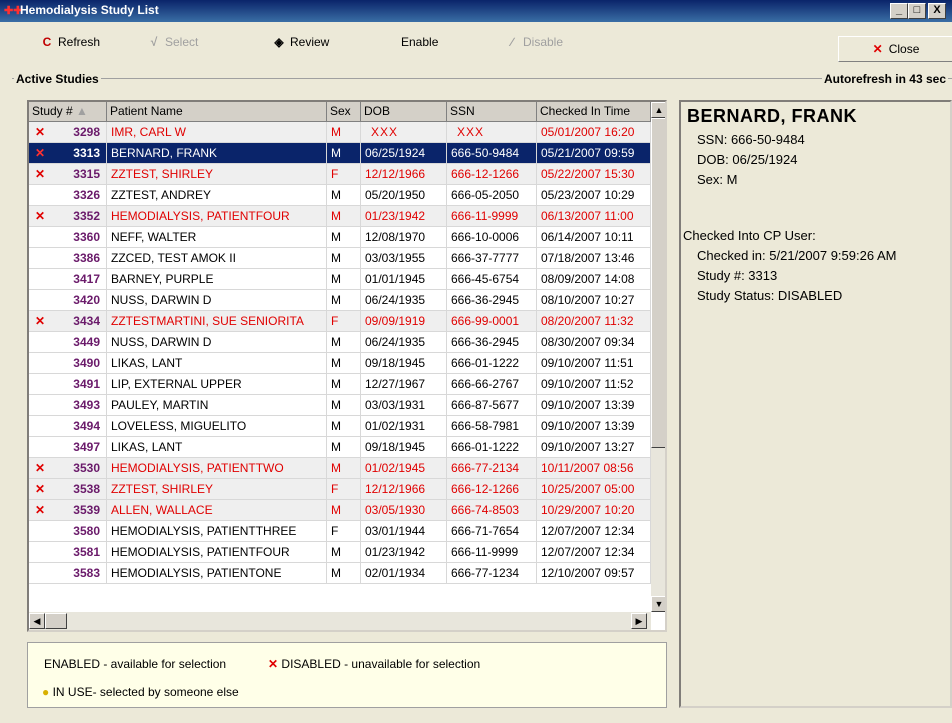 Image resolution: width=952 pixels, height=723 pixels. Describe the element at coordinates (594, 573) in the screenshot. I see `cell-checked: 12/10/2007 09:57` at that location.